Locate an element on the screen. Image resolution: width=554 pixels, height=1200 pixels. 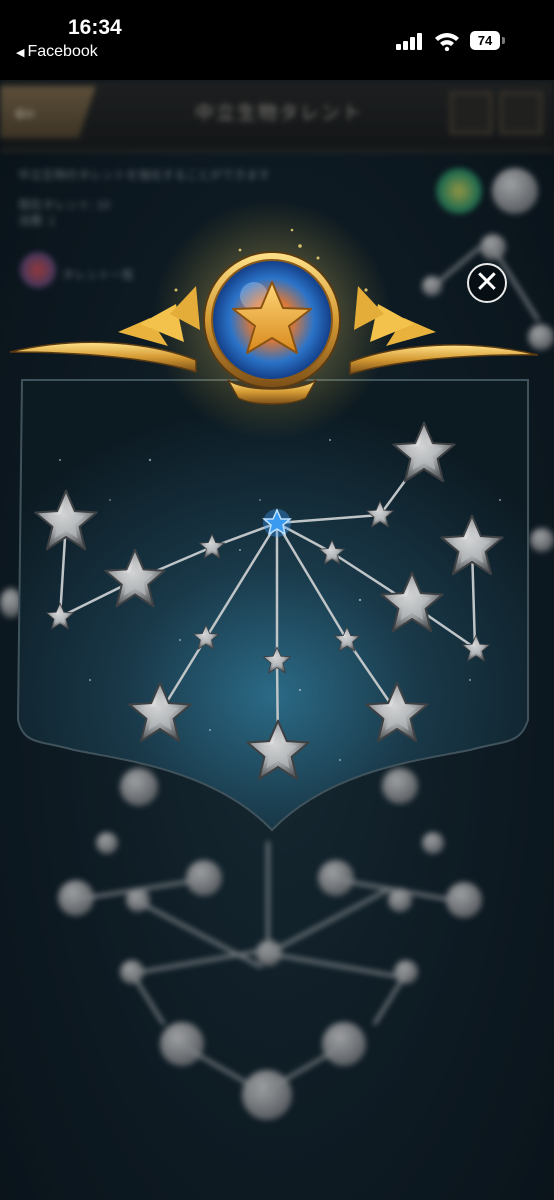
battery-indicator: 74 is located at coordinates (485, 40).